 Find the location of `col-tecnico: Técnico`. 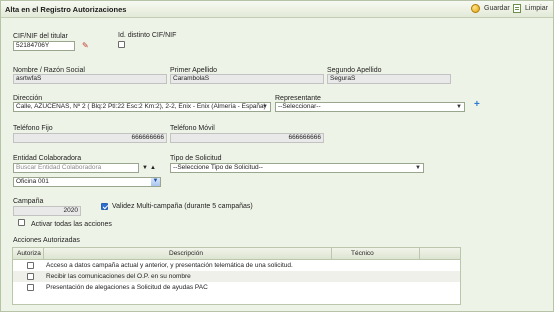

col-tecnico: Técnico is located at coordinates (362, 253).